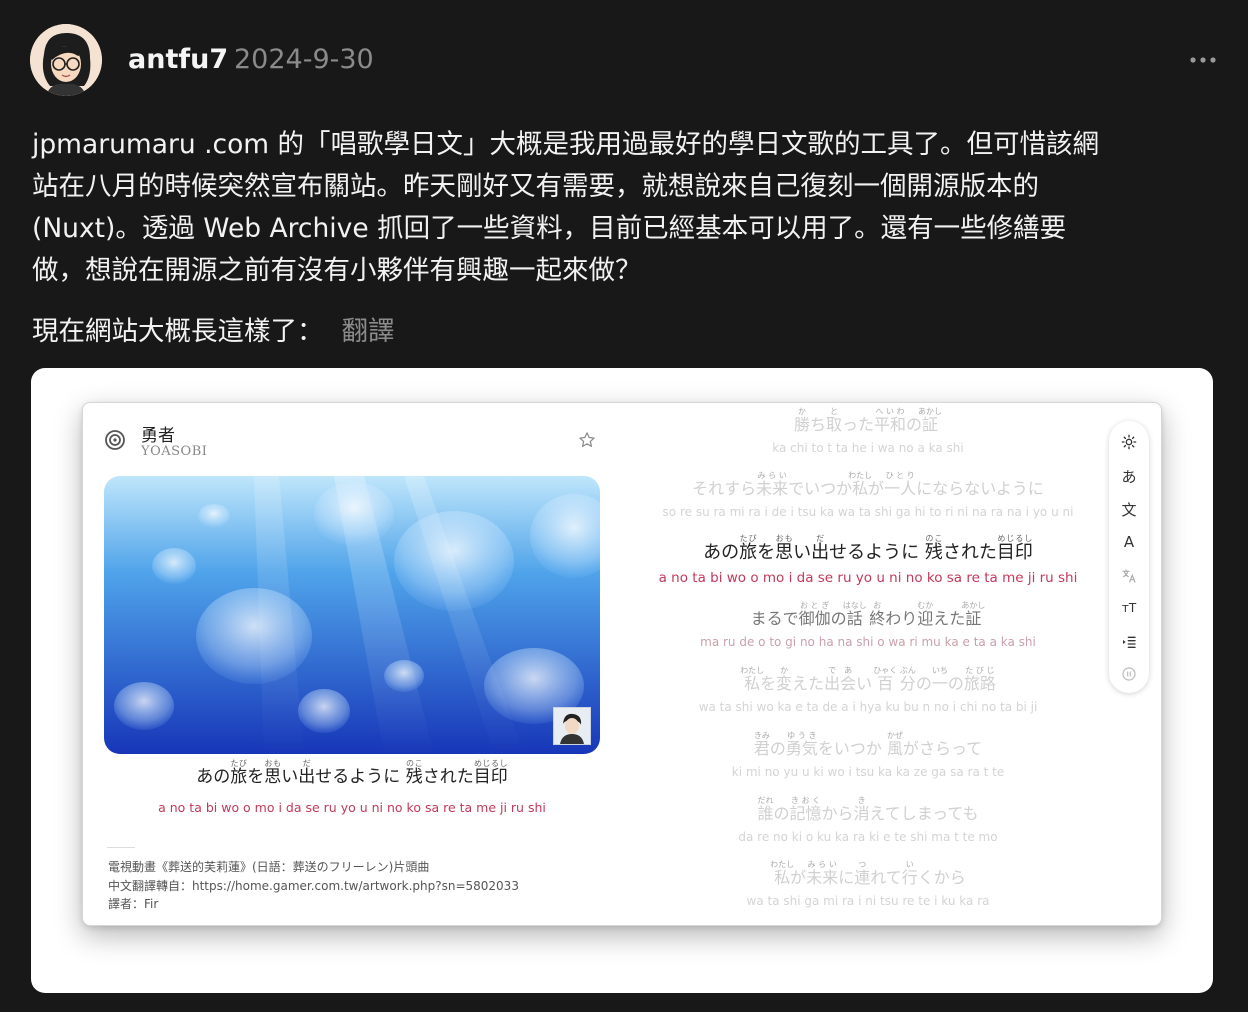 The width and height of the screenshot is (1248, 1012). Describe the element at coordinates (158, 436) in the screenshot. I see `song-title: 勇者` at that location.